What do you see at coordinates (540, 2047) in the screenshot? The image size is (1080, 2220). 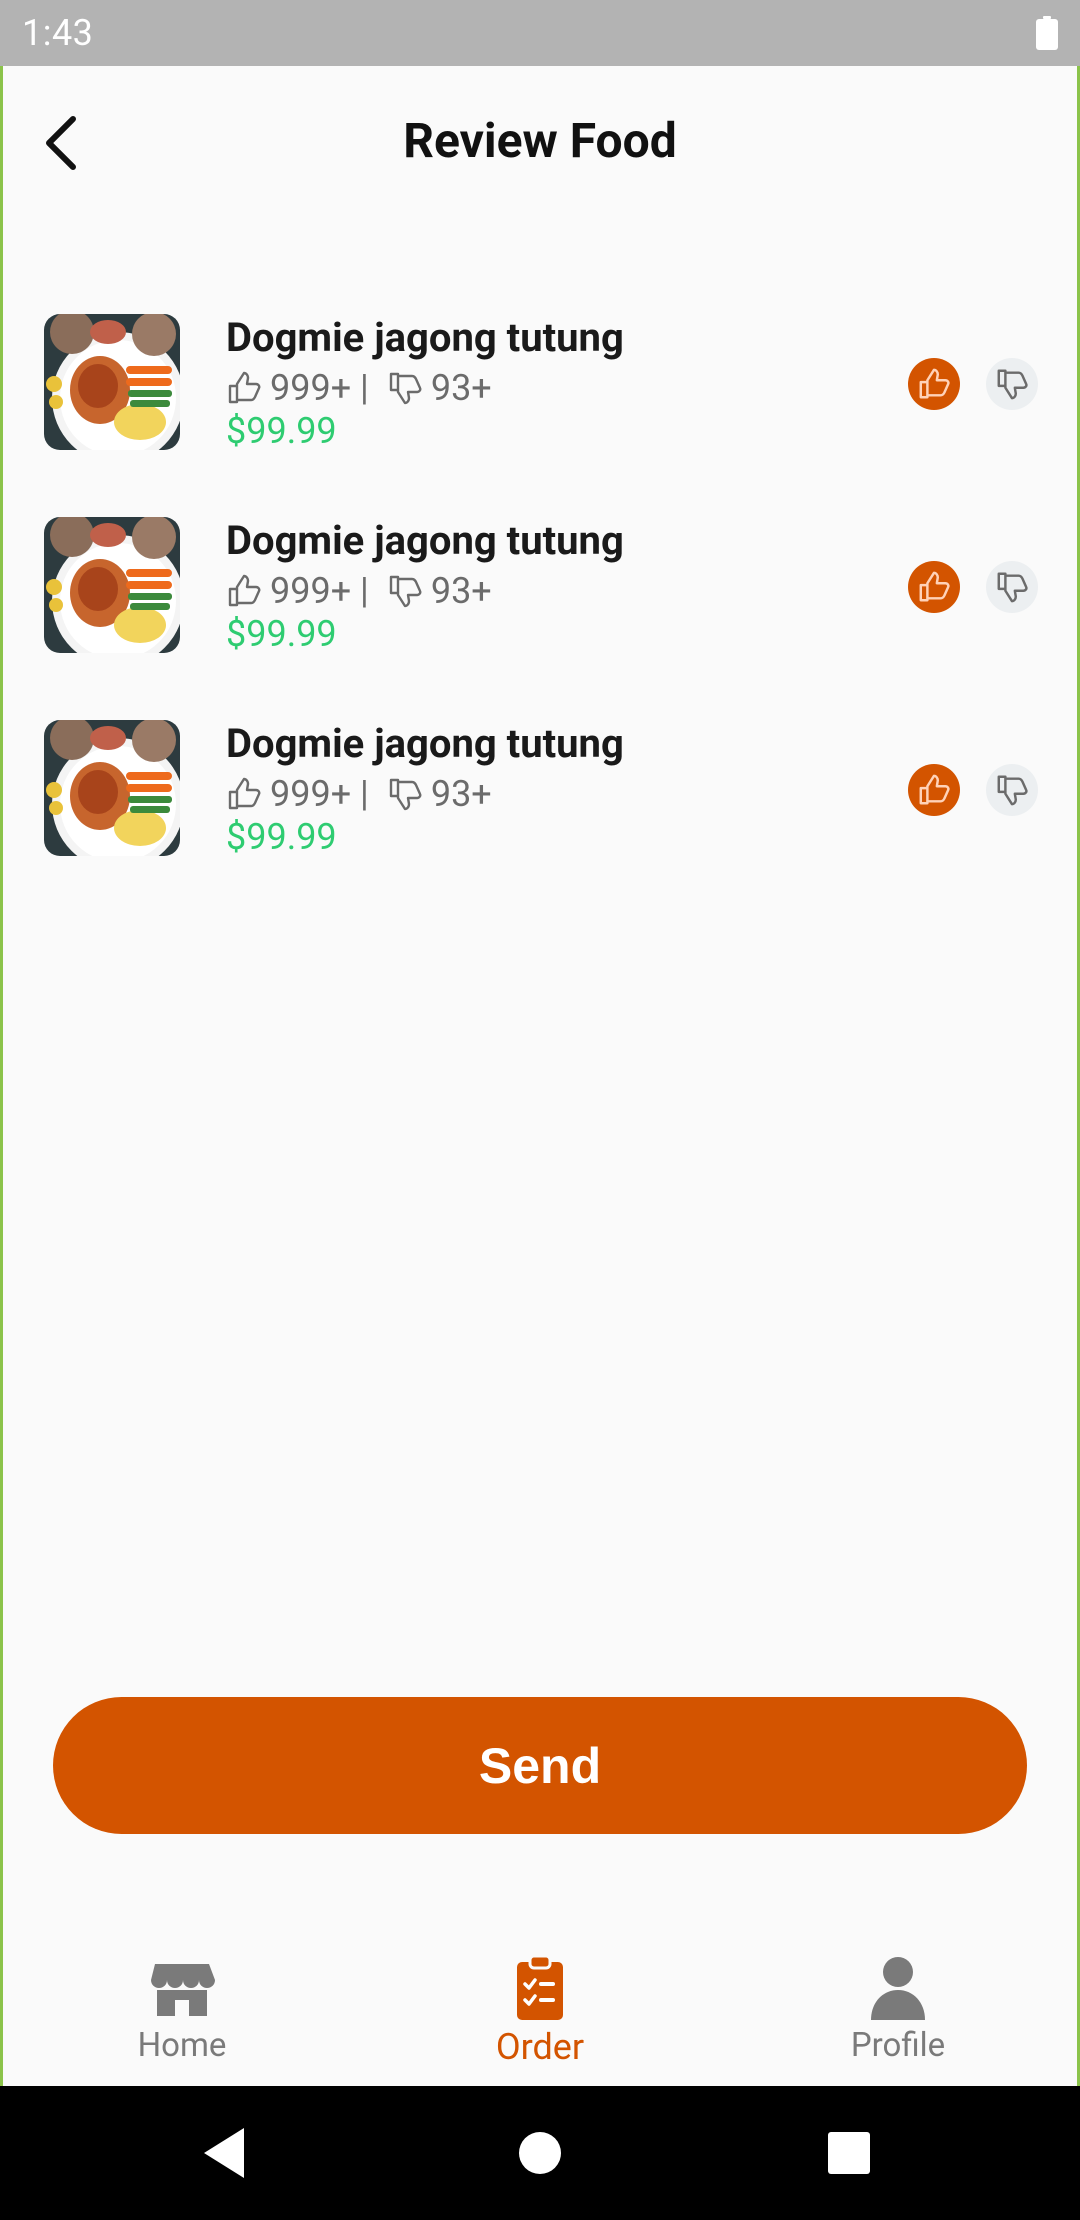 I see `nav-label-order: Order` at bounding box center [540, 2047].